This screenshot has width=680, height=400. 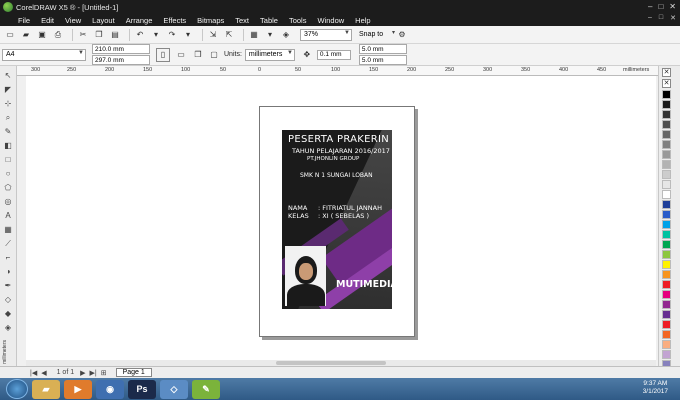 What do you see at coordinates (330, 20) in the screenshot?
I see `menu-window: Window` at bounding box center [330, 20].